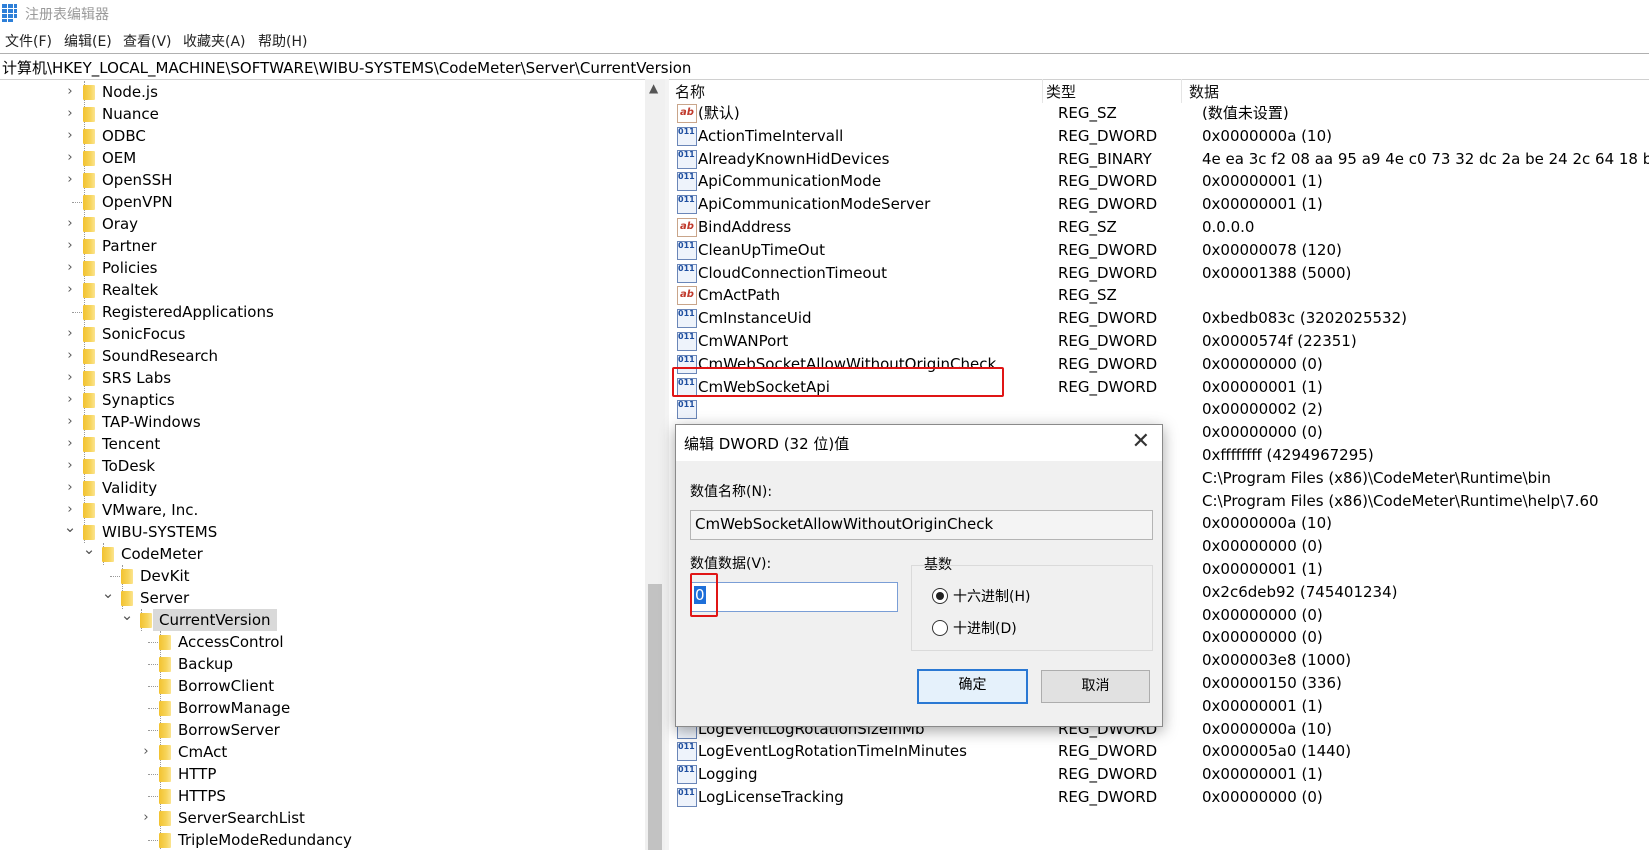 This screenshot has height=850, width=1649. Describe the element at coordinates (320, 730) in the screenshot. I see `tree-item: BorrowServer` at that location.